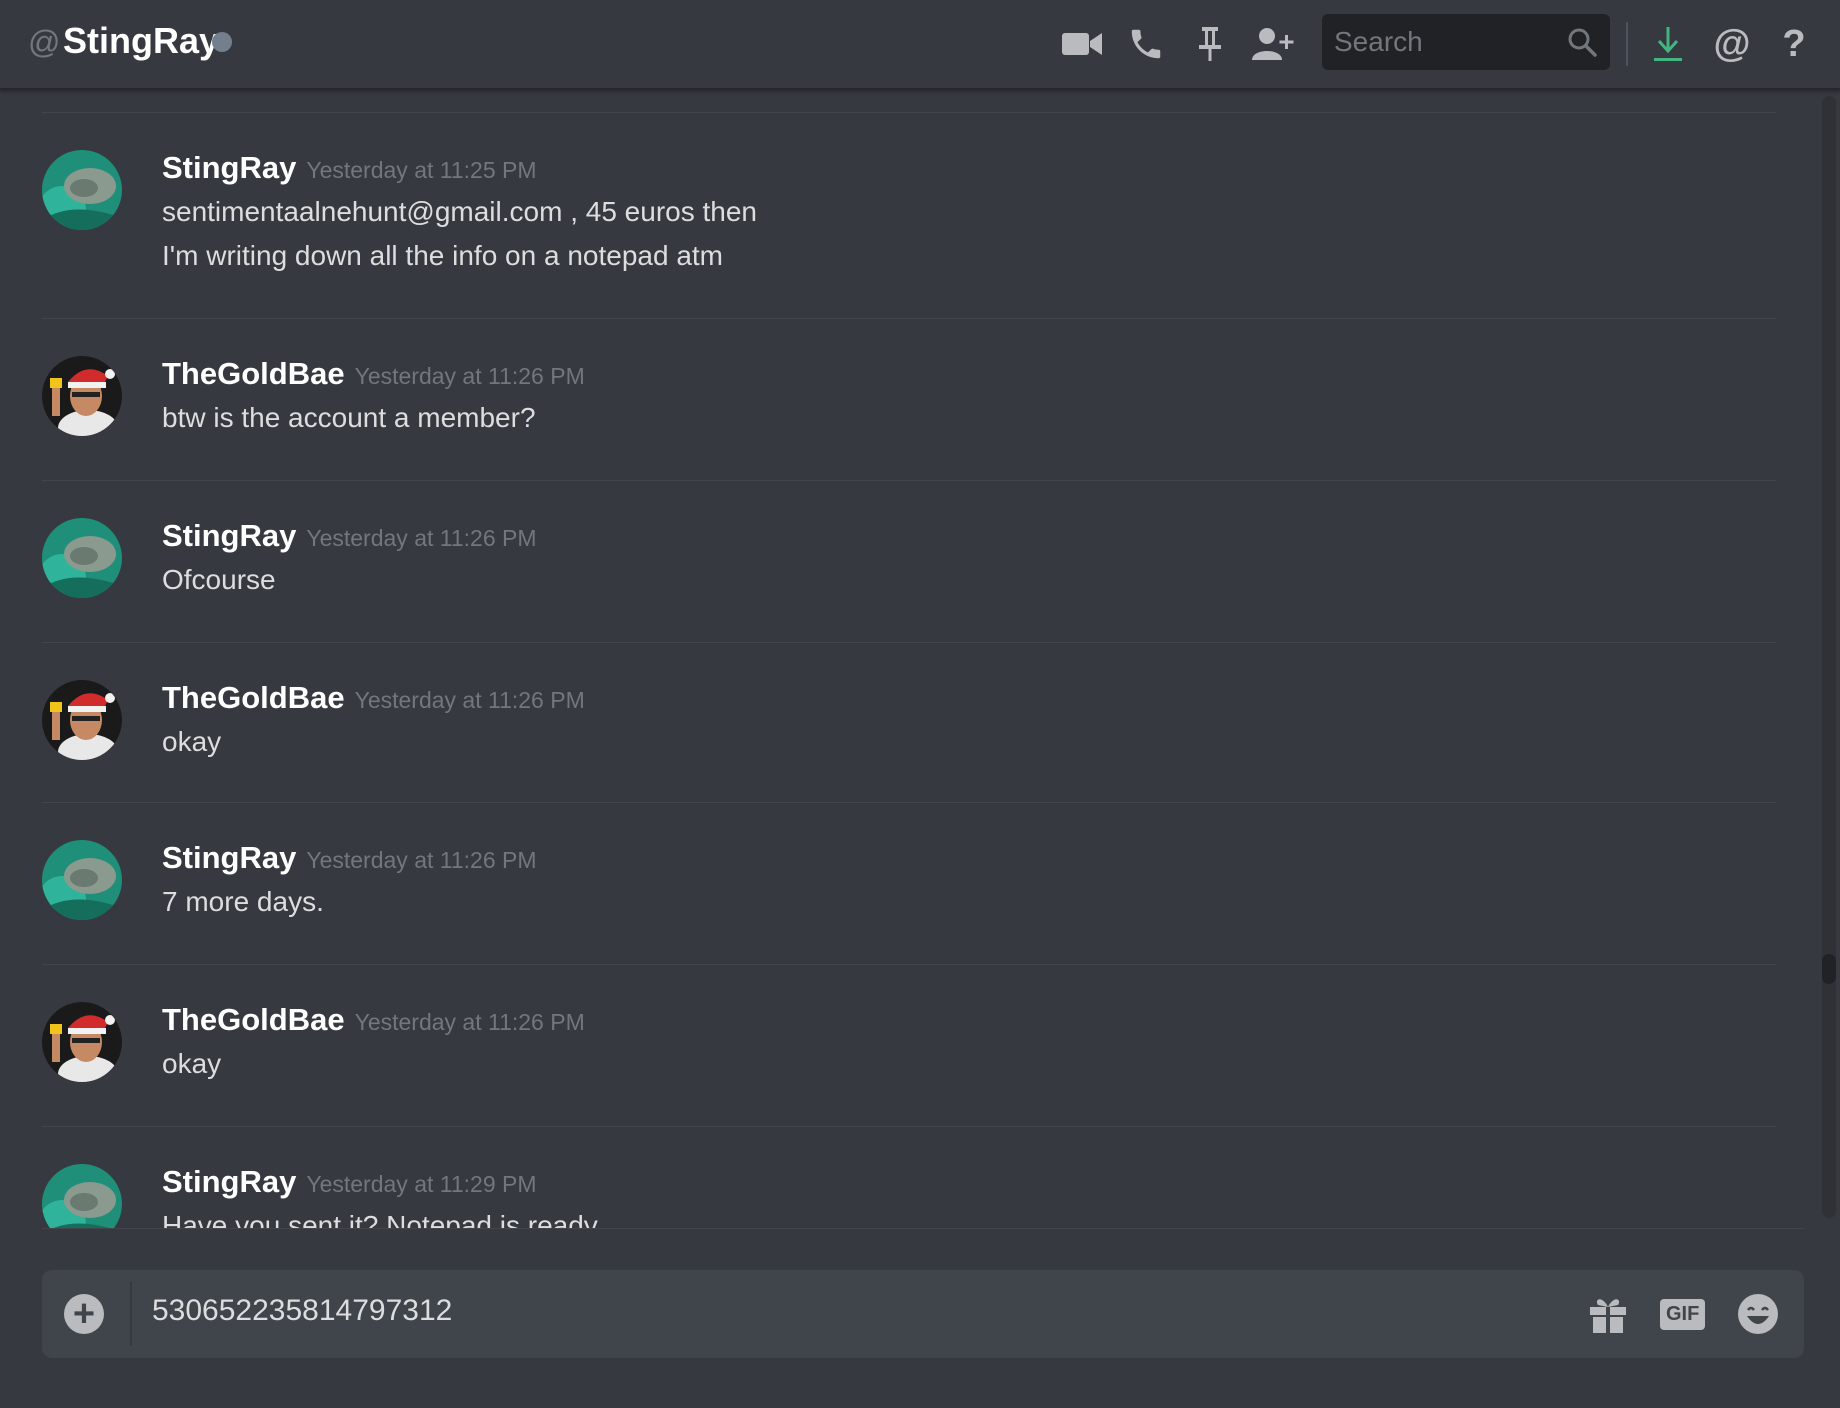 This screenshot has width=1840, height=1408. What do you see at coordinates (421, 1184) in the screenshot?
I see `message-timestamp: Yesterday at 11:29 PM` at bounding box center [421, 1184].